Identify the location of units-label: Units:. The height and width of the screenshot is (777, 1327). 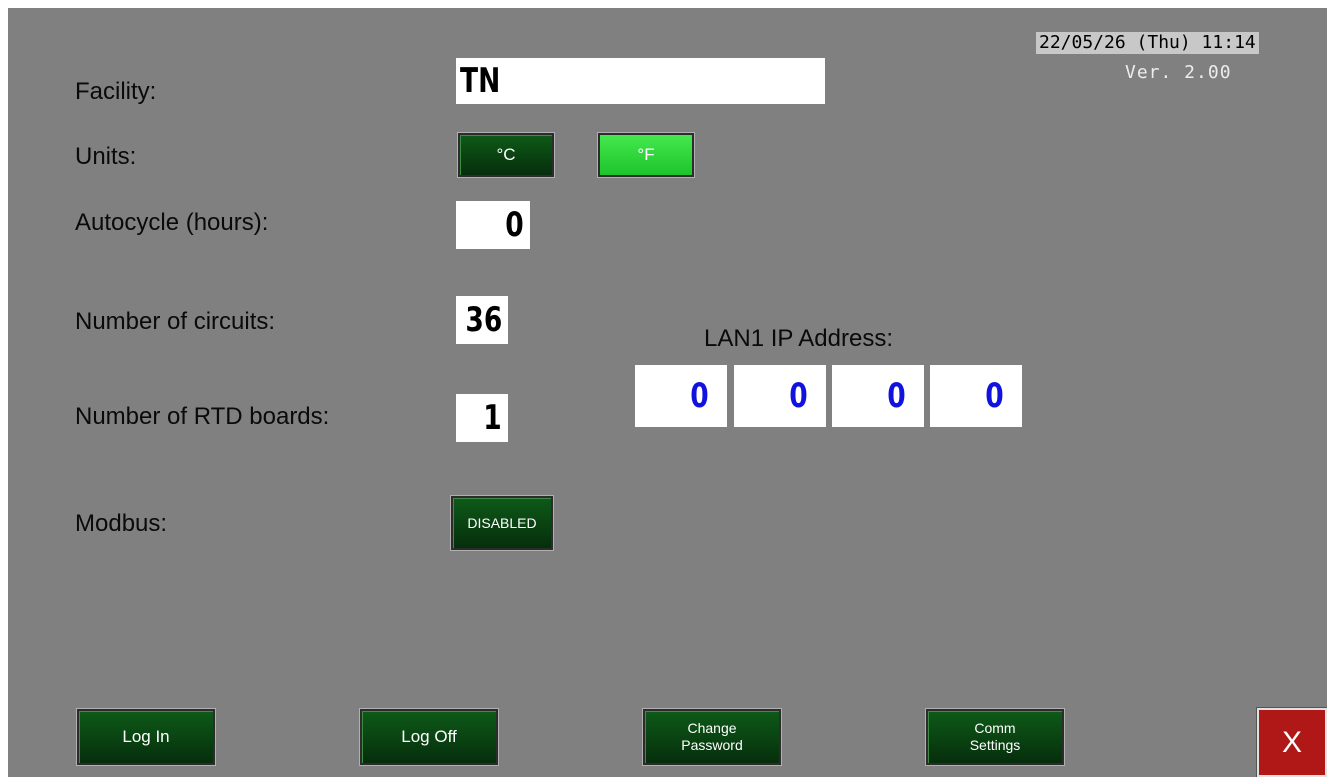
(106, 156).